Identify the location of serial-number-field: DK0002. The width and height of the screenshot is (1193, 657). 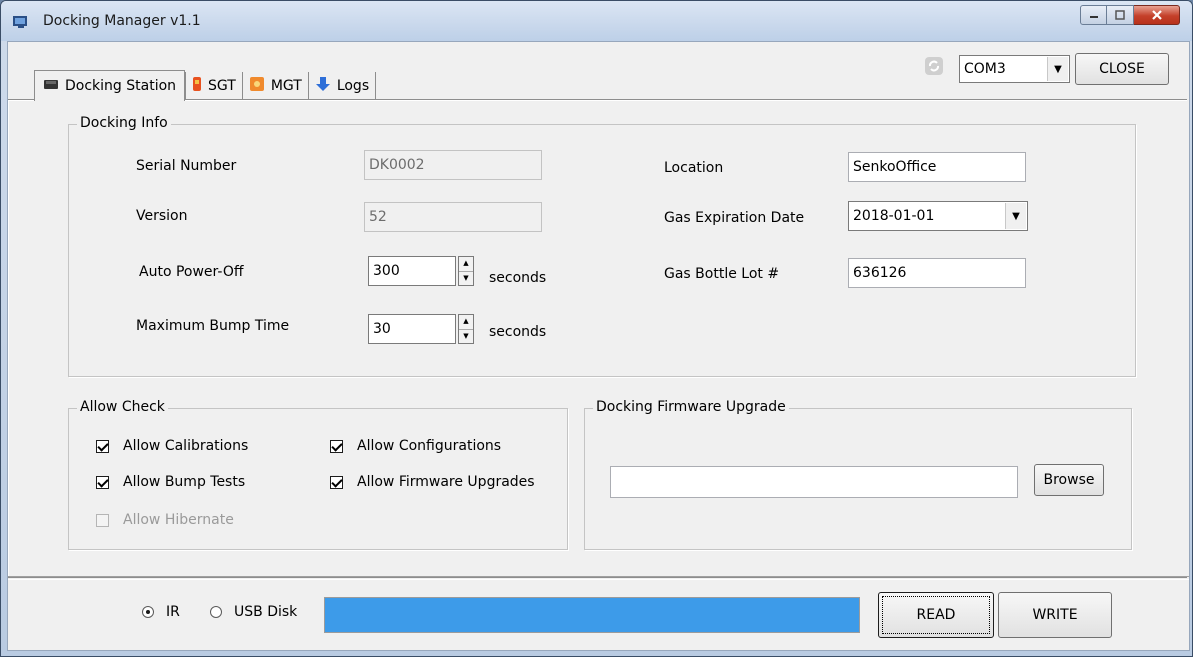
(453, 165).